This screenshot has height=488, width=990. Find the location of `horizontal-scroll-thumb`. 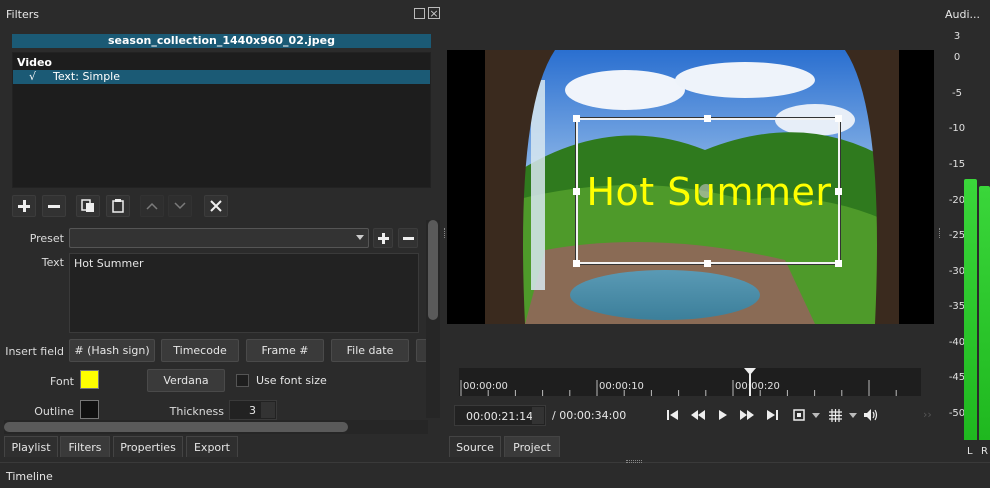

horizontal-scroll-thumb is located at coordinates (176, 427).